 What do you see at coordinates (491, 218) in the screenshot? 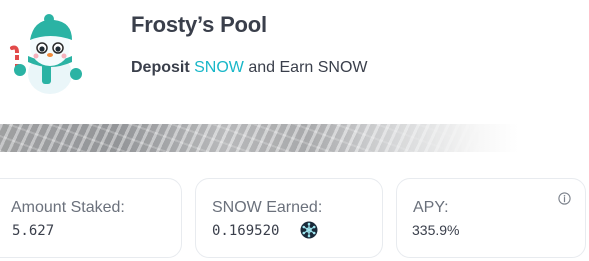
I see `apy-card: APY: 335.9%` at bounding box center [491, 218].